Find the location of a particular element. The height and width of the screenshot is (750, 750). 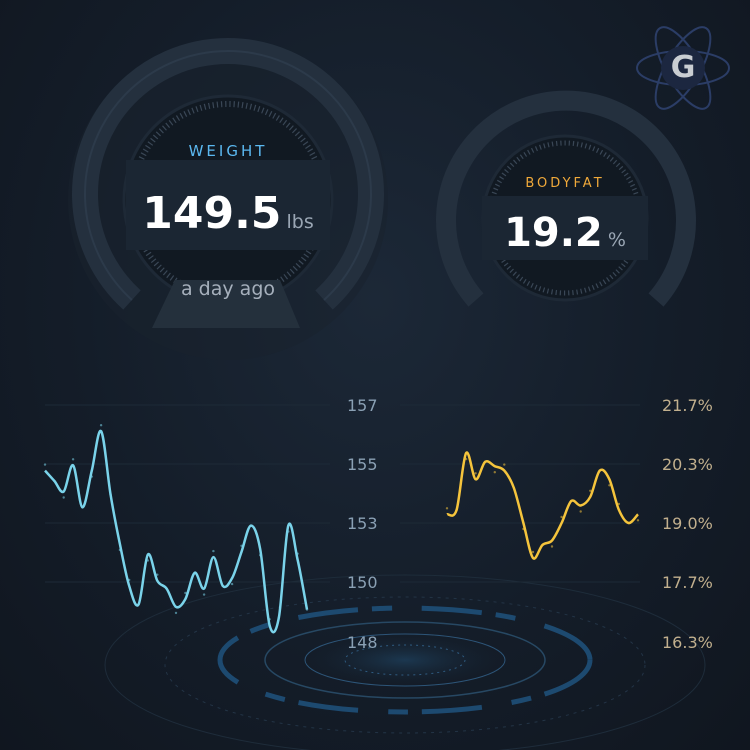

bodyfat-label: BODYFAT is located at coordinates (565, 183).